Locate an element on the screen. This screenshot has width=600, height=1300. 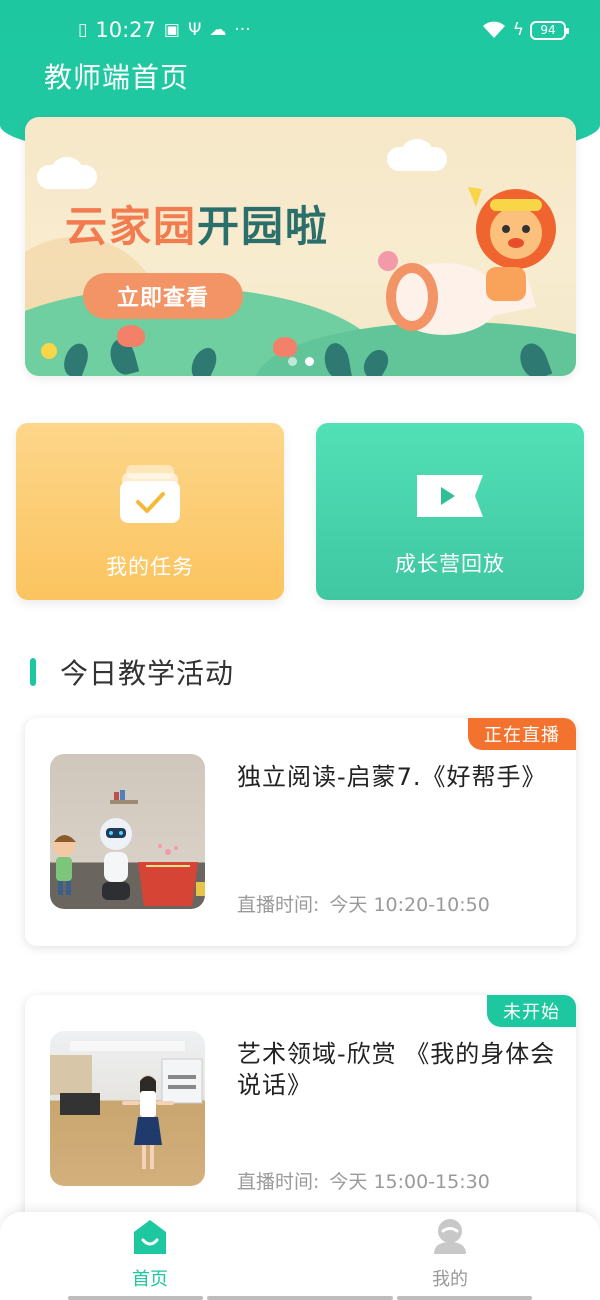
section-title: 今日教学活动 is located at coordinates (147, 673).